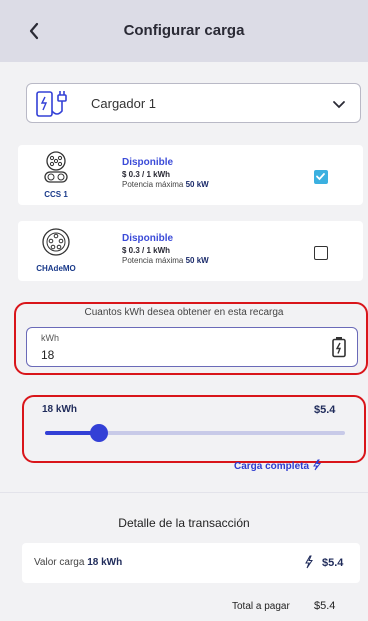  Describe the element at coordinates (56, 268) in the screenshot. I see `connector-name: CHAdeMO` at that location.